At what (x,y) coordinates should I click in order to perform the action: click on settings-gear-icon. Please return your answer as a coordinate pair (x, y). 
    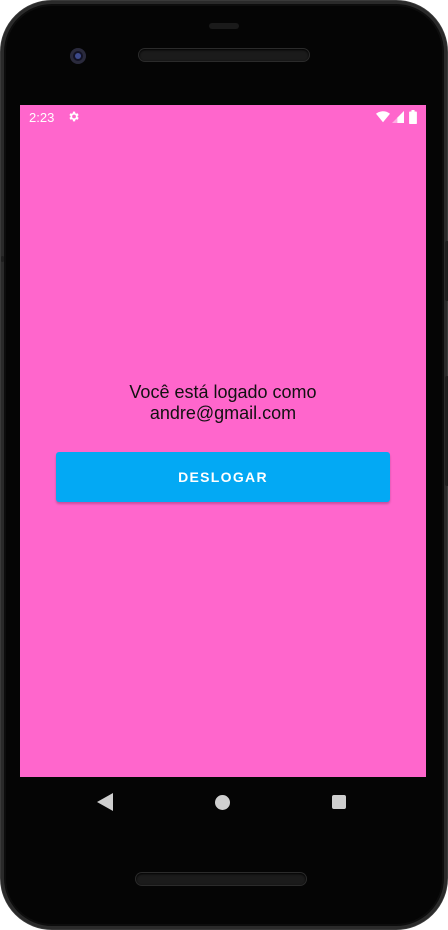
    Looking at the image, I should click on (74, 116).